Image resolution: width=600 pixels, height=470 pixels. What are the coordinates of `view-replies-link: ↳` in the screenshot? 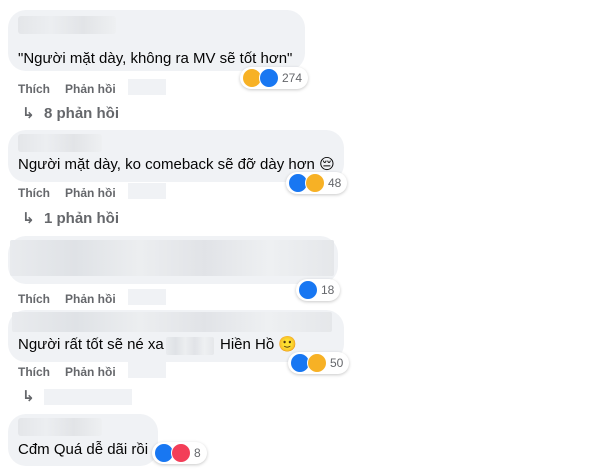 It's located at (33, 396).